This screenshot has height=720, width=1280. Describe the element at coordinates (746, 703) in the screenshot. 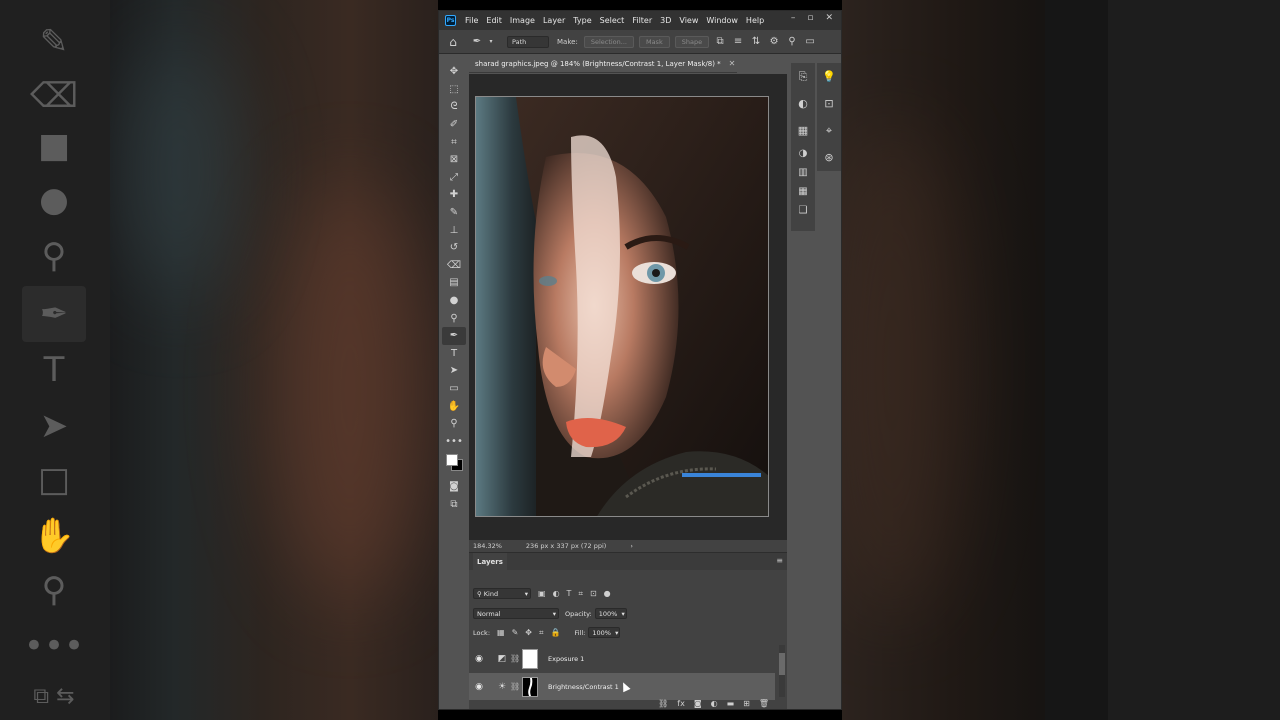

I see `new-layer-icon: ⊞` at that location.